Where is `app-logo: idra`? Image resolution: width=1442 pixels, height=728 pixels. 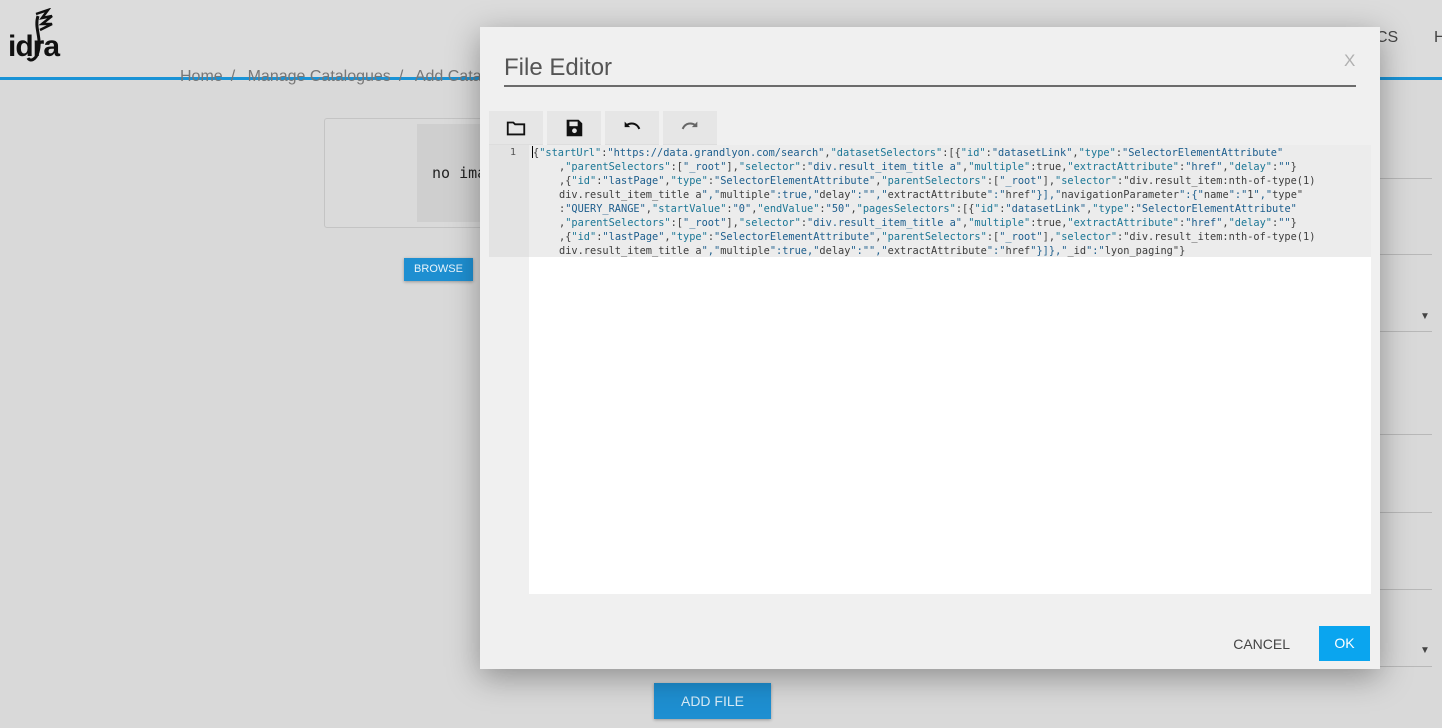 app-logo: idra is located at coordinates (43, 37).